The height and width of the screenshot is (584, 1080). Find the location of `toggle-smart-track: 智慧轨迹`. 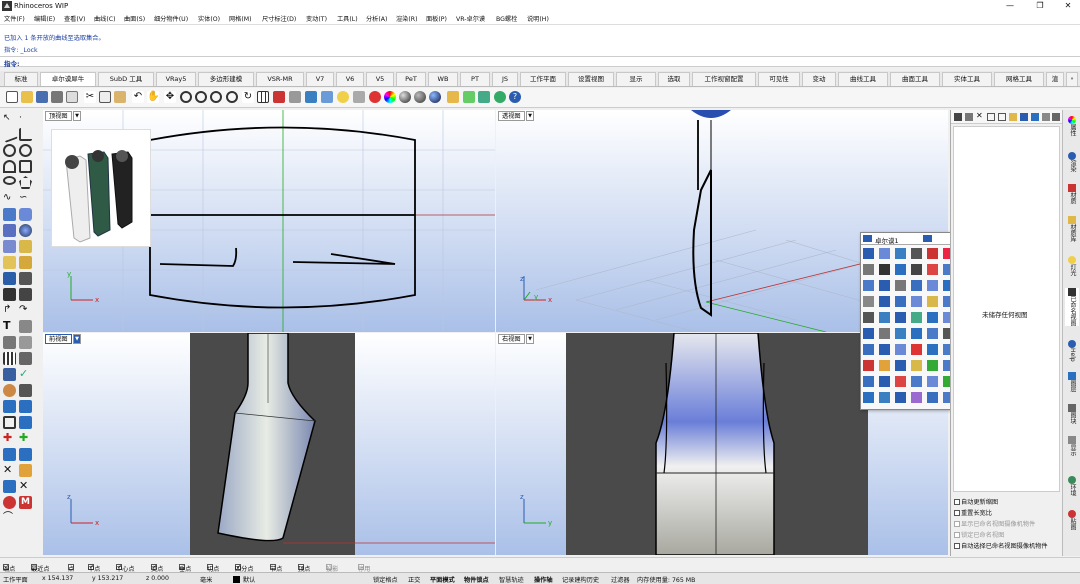

toggle-smart-track: 智慧轨迹 is located at coordinates (511, 579).